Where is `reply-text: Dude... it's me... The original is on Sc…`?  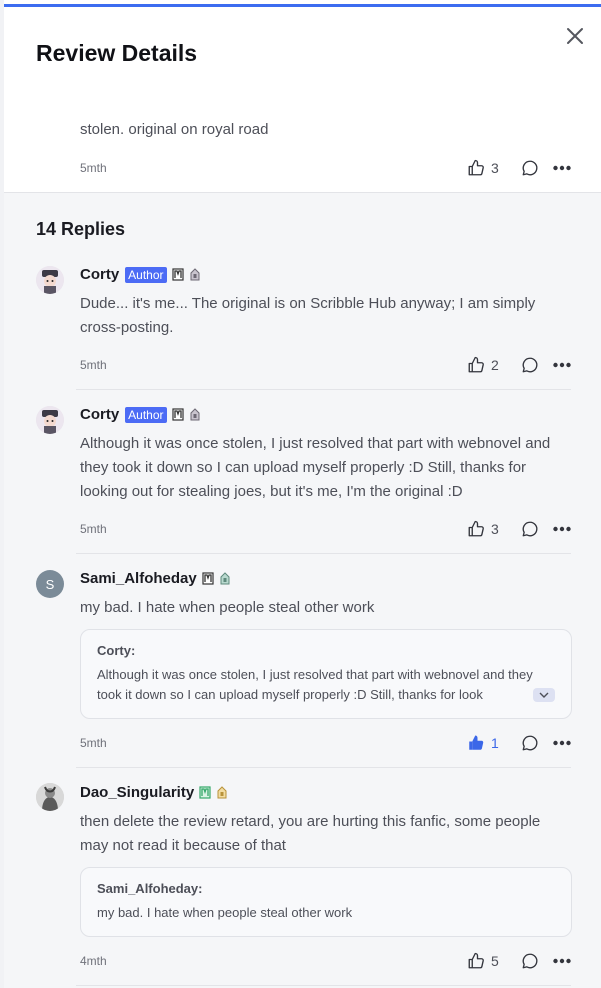
reply-text: Dude... it's me... The original is on Sc… is located at coordinates (308, 315).